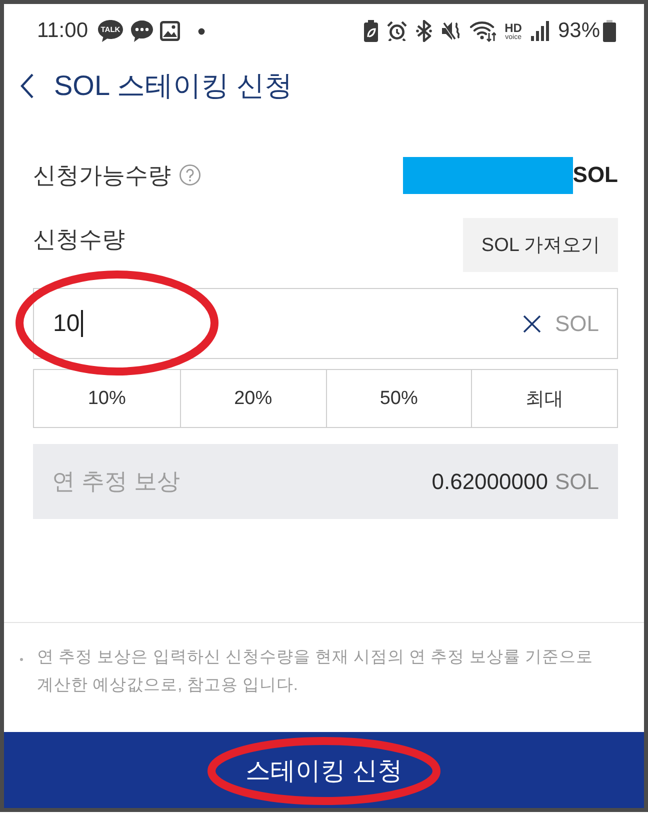 Image resolution: width=648 pixels, height=814 pixels. I want to click on text-cursor, so click(81, 323).